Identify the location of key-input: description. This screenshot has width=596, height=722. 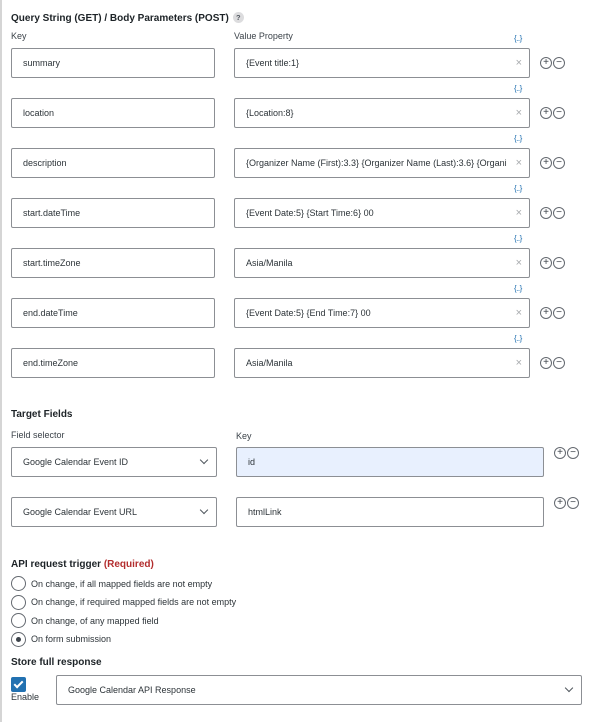
(113, 163).